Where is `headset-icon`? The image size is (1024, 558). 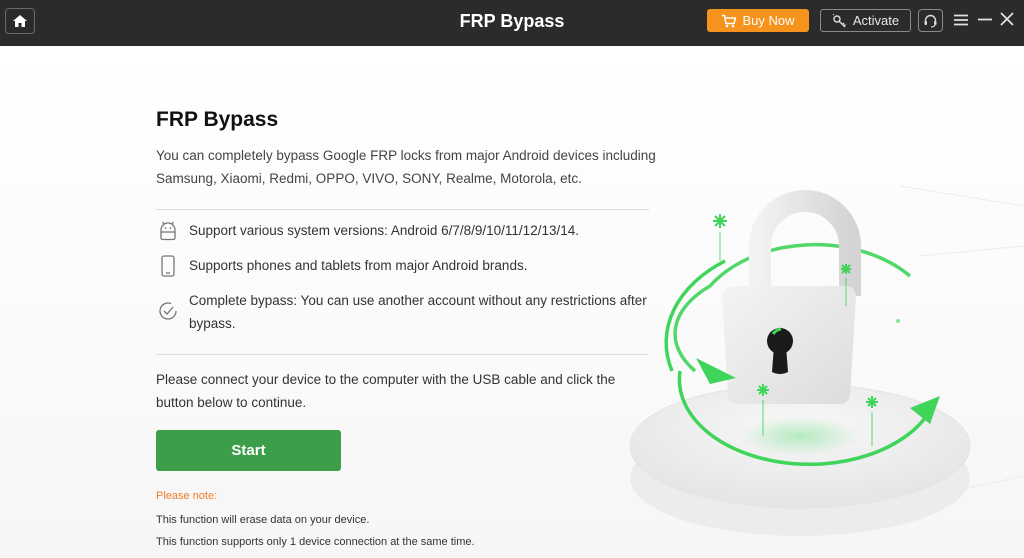 headset-icon is located at coordinates (930, 21).